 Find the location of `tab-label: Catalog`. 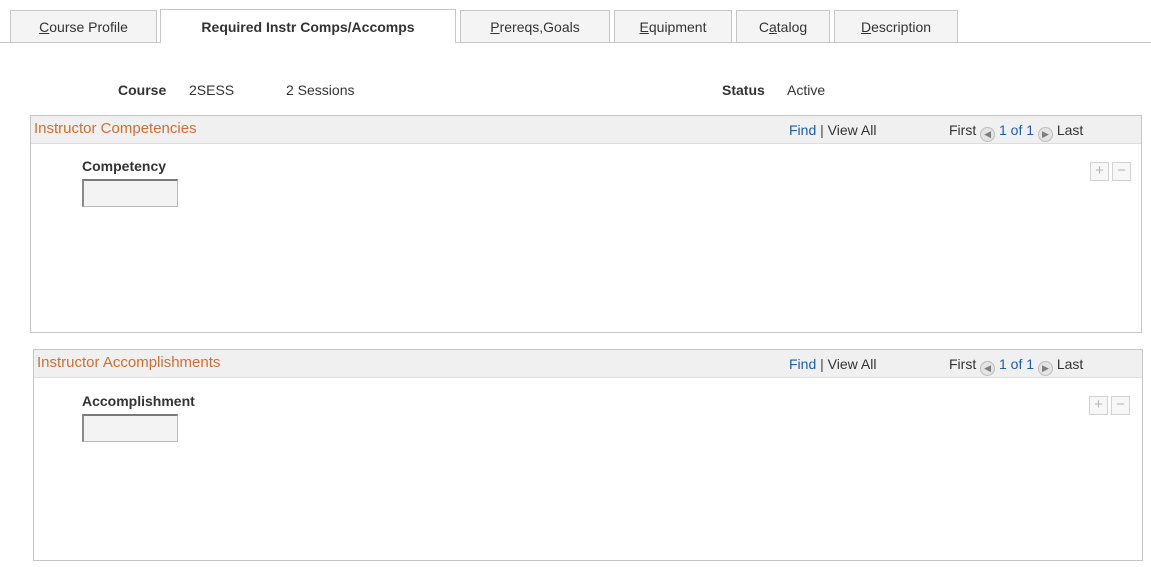

tab-label: Catalog is located at coordinates (783, 26).